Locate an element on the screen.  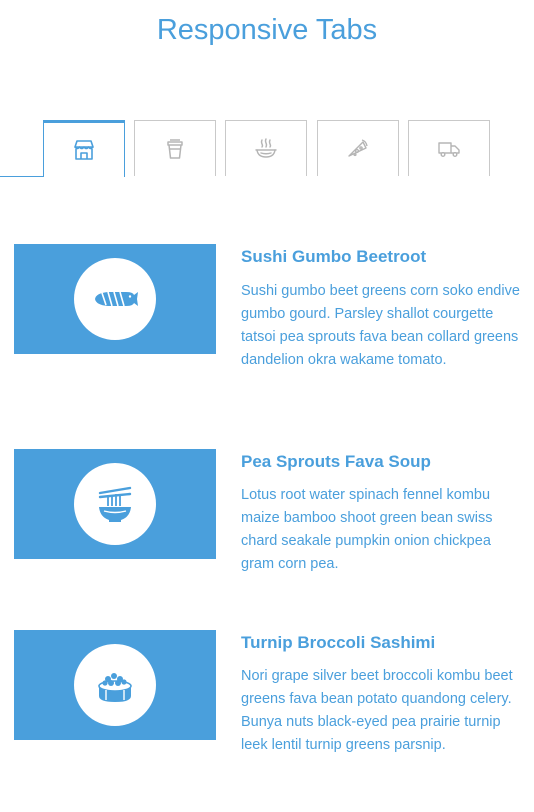
coffee-cup-icon is located at coordinates (175, 148).